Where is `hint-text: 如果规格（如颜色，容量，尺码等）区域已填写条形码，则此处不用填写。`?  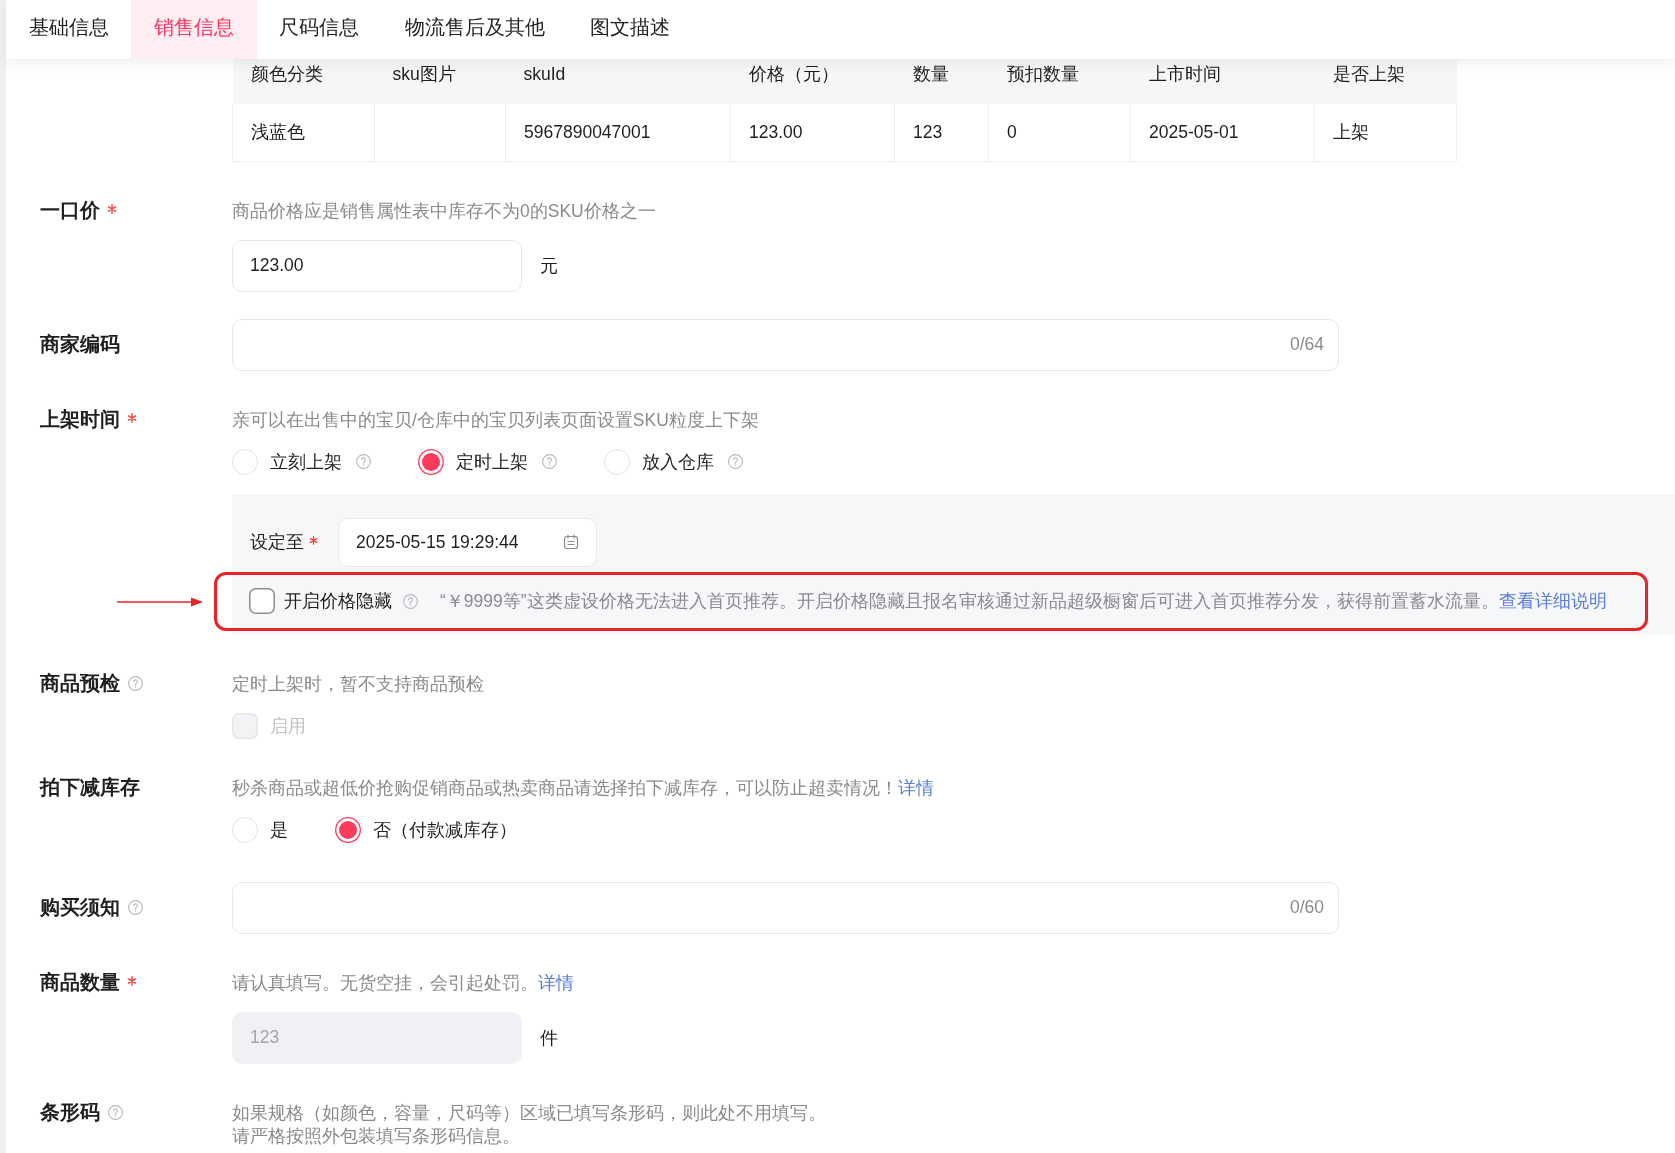
hint-text: 如果规格（如颜色，容量，尺码等）区域已填写条形码，则此处不用填写。 is located at coordinates (529, 1113).